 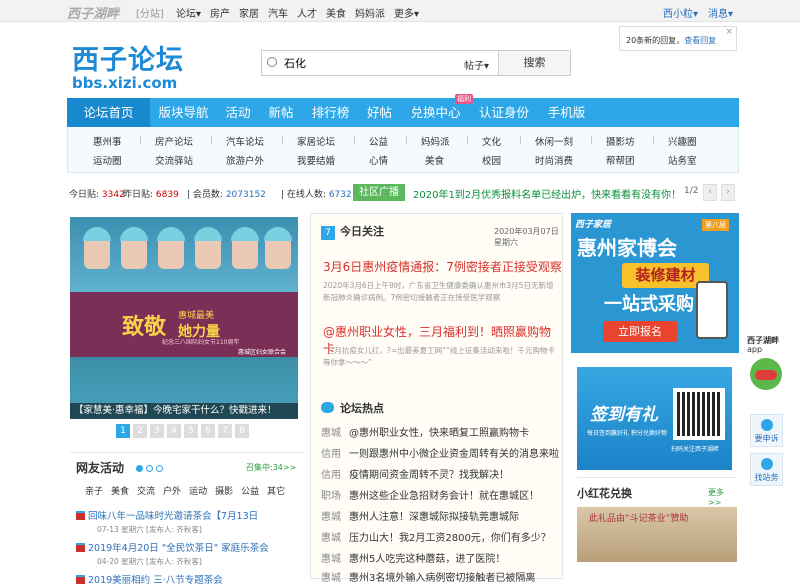 I want to click on pager-dot: 2, so click(x=140, y=431).